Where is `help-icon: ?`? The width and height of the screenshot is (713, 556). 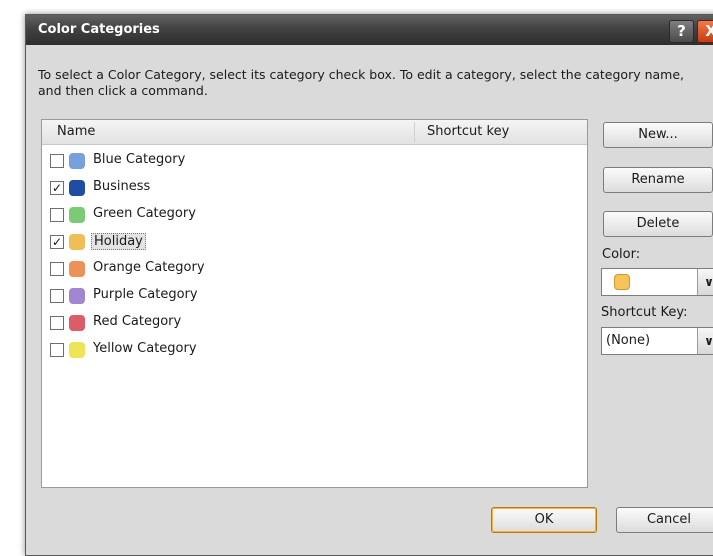
help-icon: ? is located at coordinates (681, 31).